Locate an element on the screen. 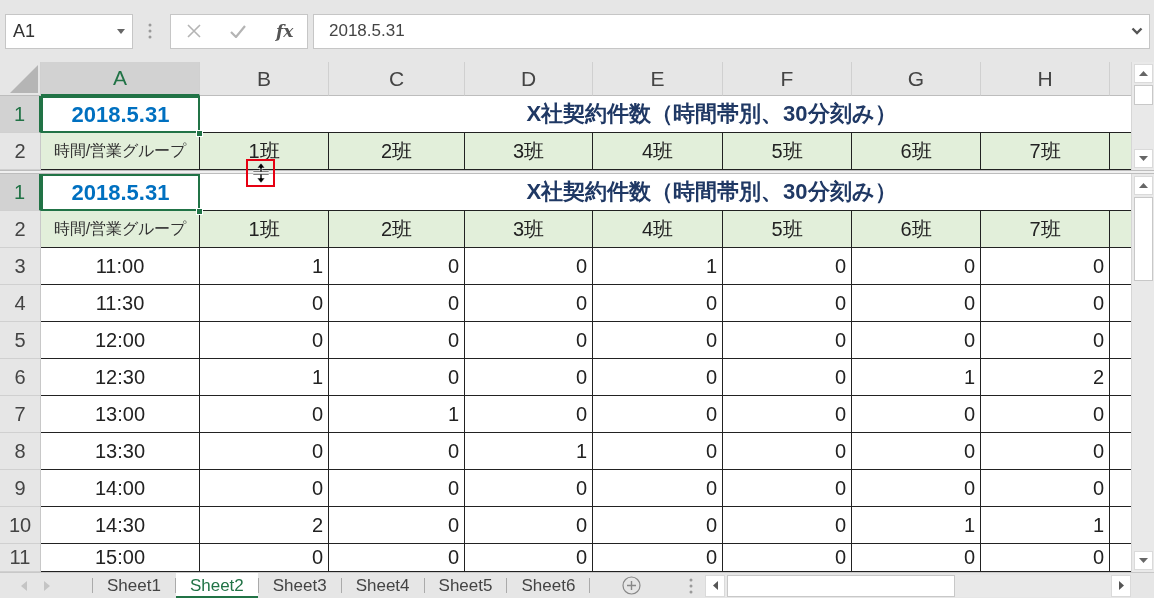 This screenshot has height=598, width=1154. sheet-tab: Sheet6 is located at coordinates (548, 585).